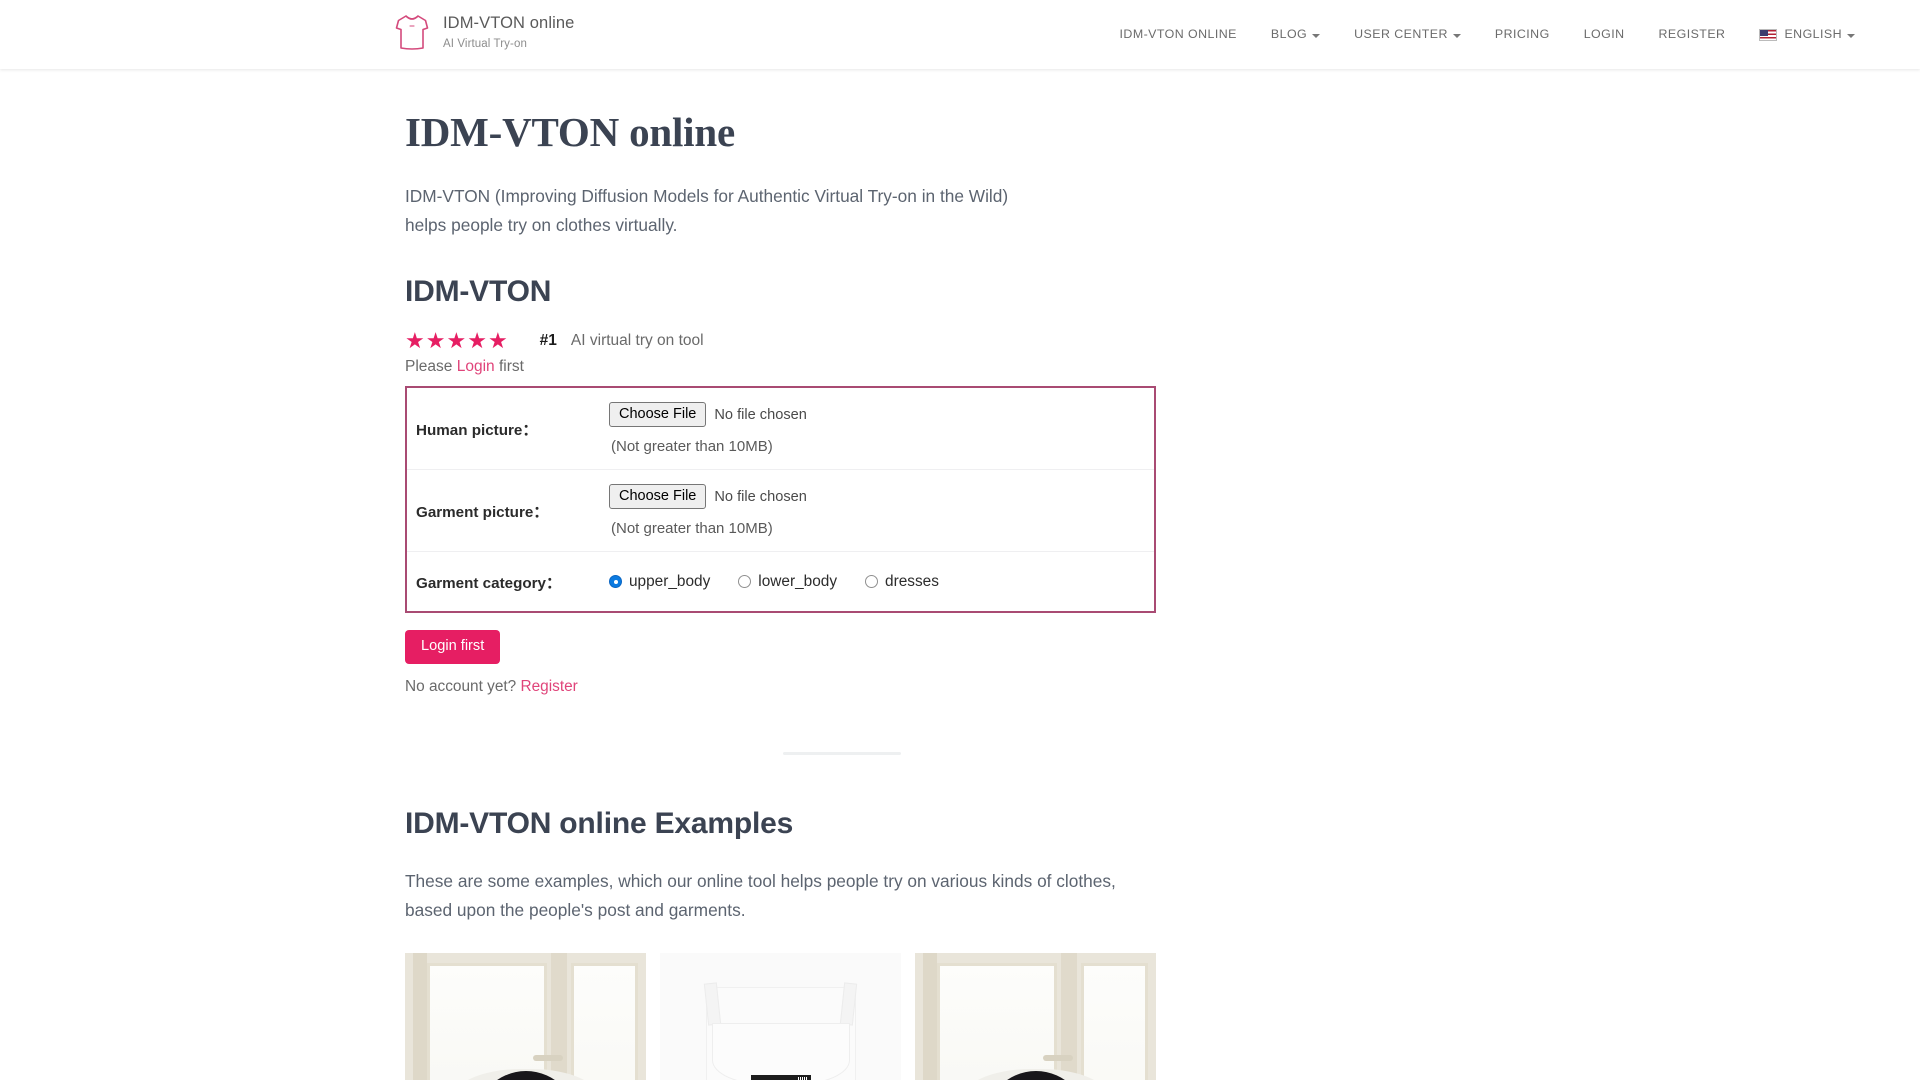 The height and width of the screenshot is (1080, 1920). I want to click on garment-photo-image, so click(780, 1016).